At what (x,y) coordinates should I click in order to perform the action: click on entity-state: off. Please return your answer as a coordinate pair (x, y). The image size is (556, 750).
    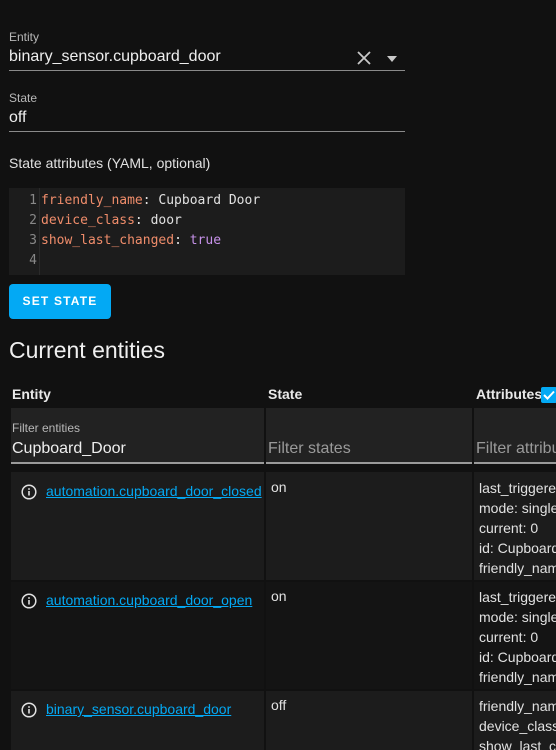
    Looking at the image, I should click on (279, 705).